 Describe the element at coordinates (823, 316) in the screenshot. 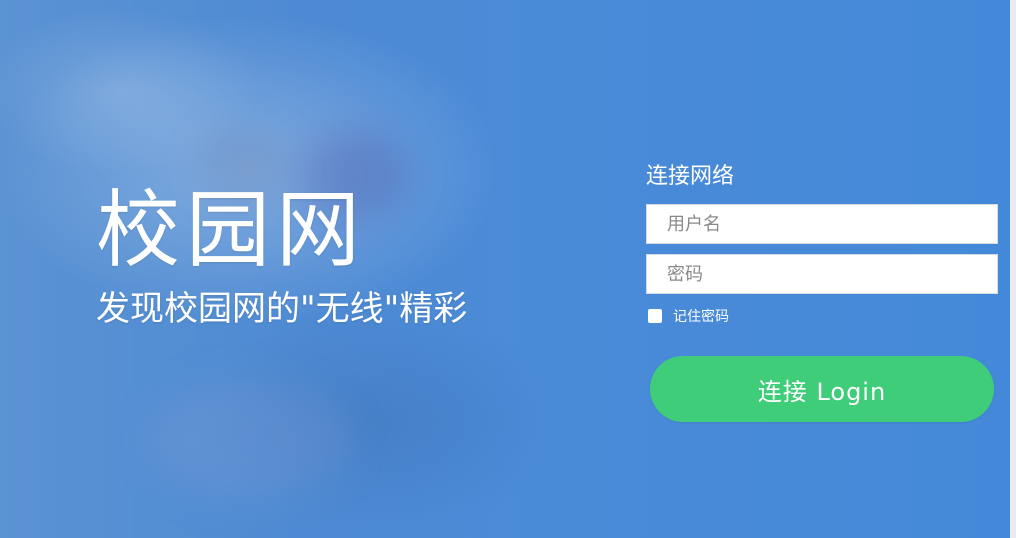

I see `remember-row: 记住密码` at that location.